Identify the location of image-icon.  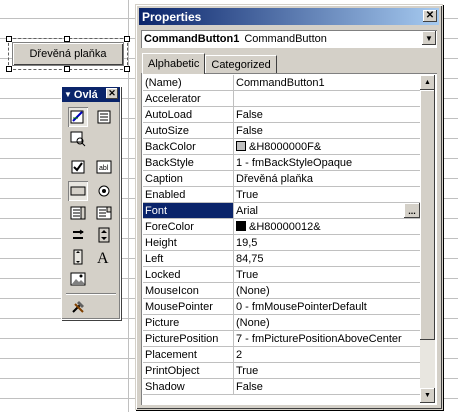
(78, 279).